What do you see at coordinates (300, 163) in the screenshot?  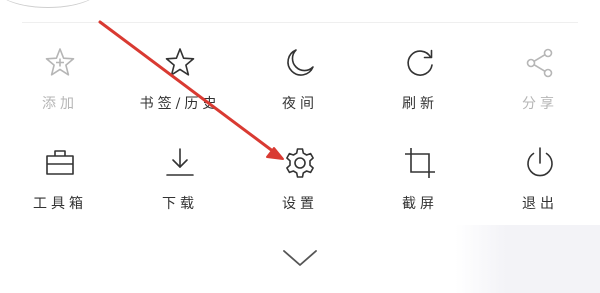 I see `gear-icon` at bounding box center [300, 163].